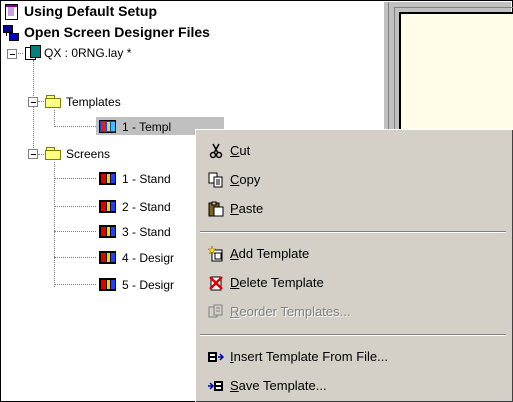 This screenshot has width=513, height=402. Describe the element at coordinates (88, 53) in the screenshot. I see `tree-item-label: QX : 0RNG.lay *` at that location.